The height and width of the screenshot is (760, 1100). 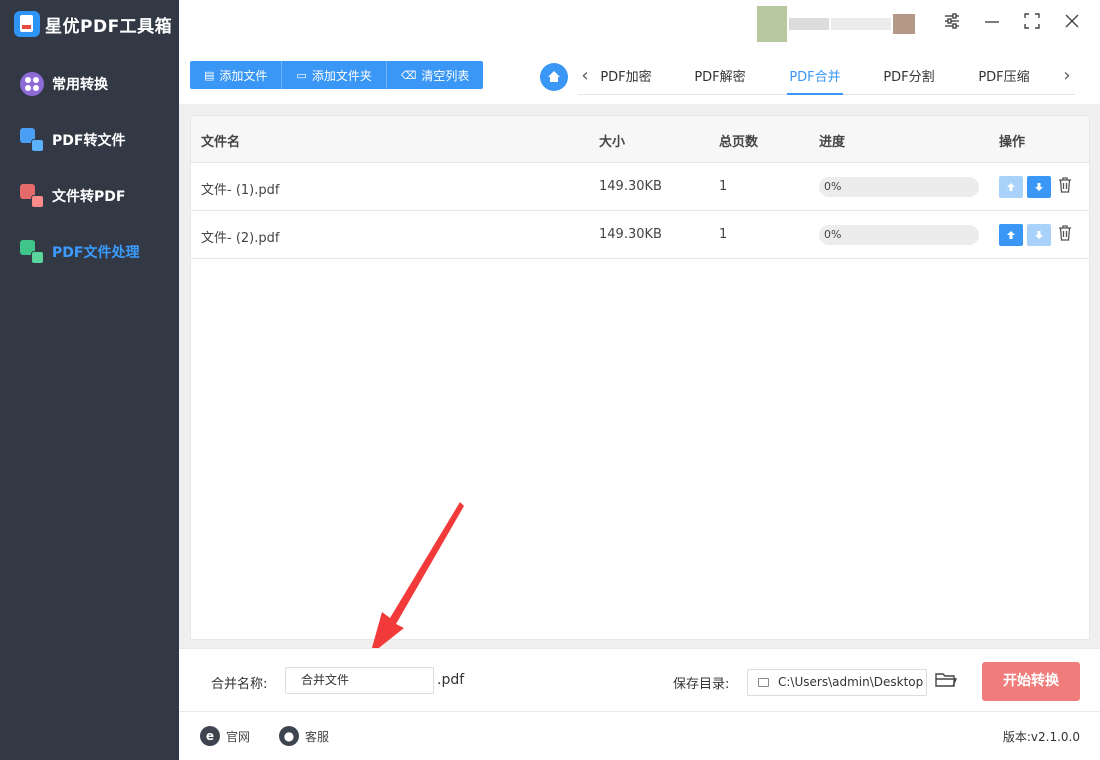 I want to click on table-row: 文件- (1).pdf 149.30KB 1 0%, so click(x=640, y=187).